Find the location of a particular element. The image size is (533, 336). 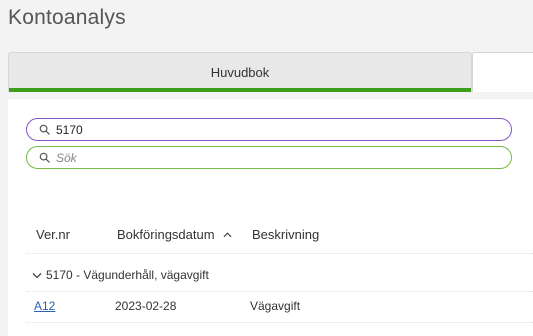

tab-next is located at coordinates (502, 72).